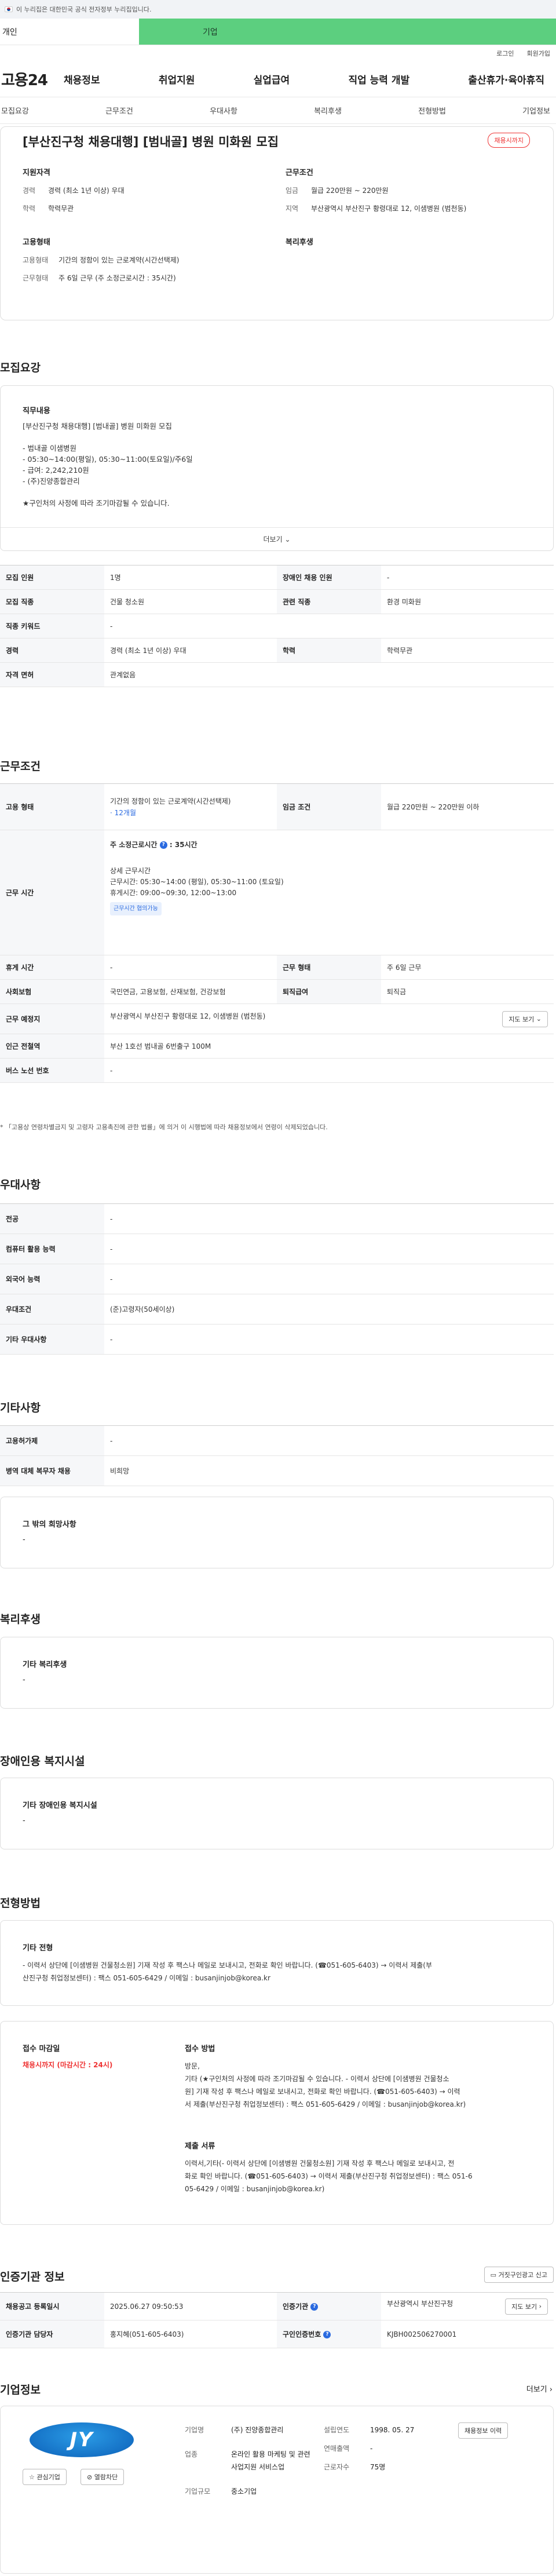 The width and height of the screenshot is (556, 2576). I want to click on duty-line: - (주)진양종합관리, so click(51, 481).